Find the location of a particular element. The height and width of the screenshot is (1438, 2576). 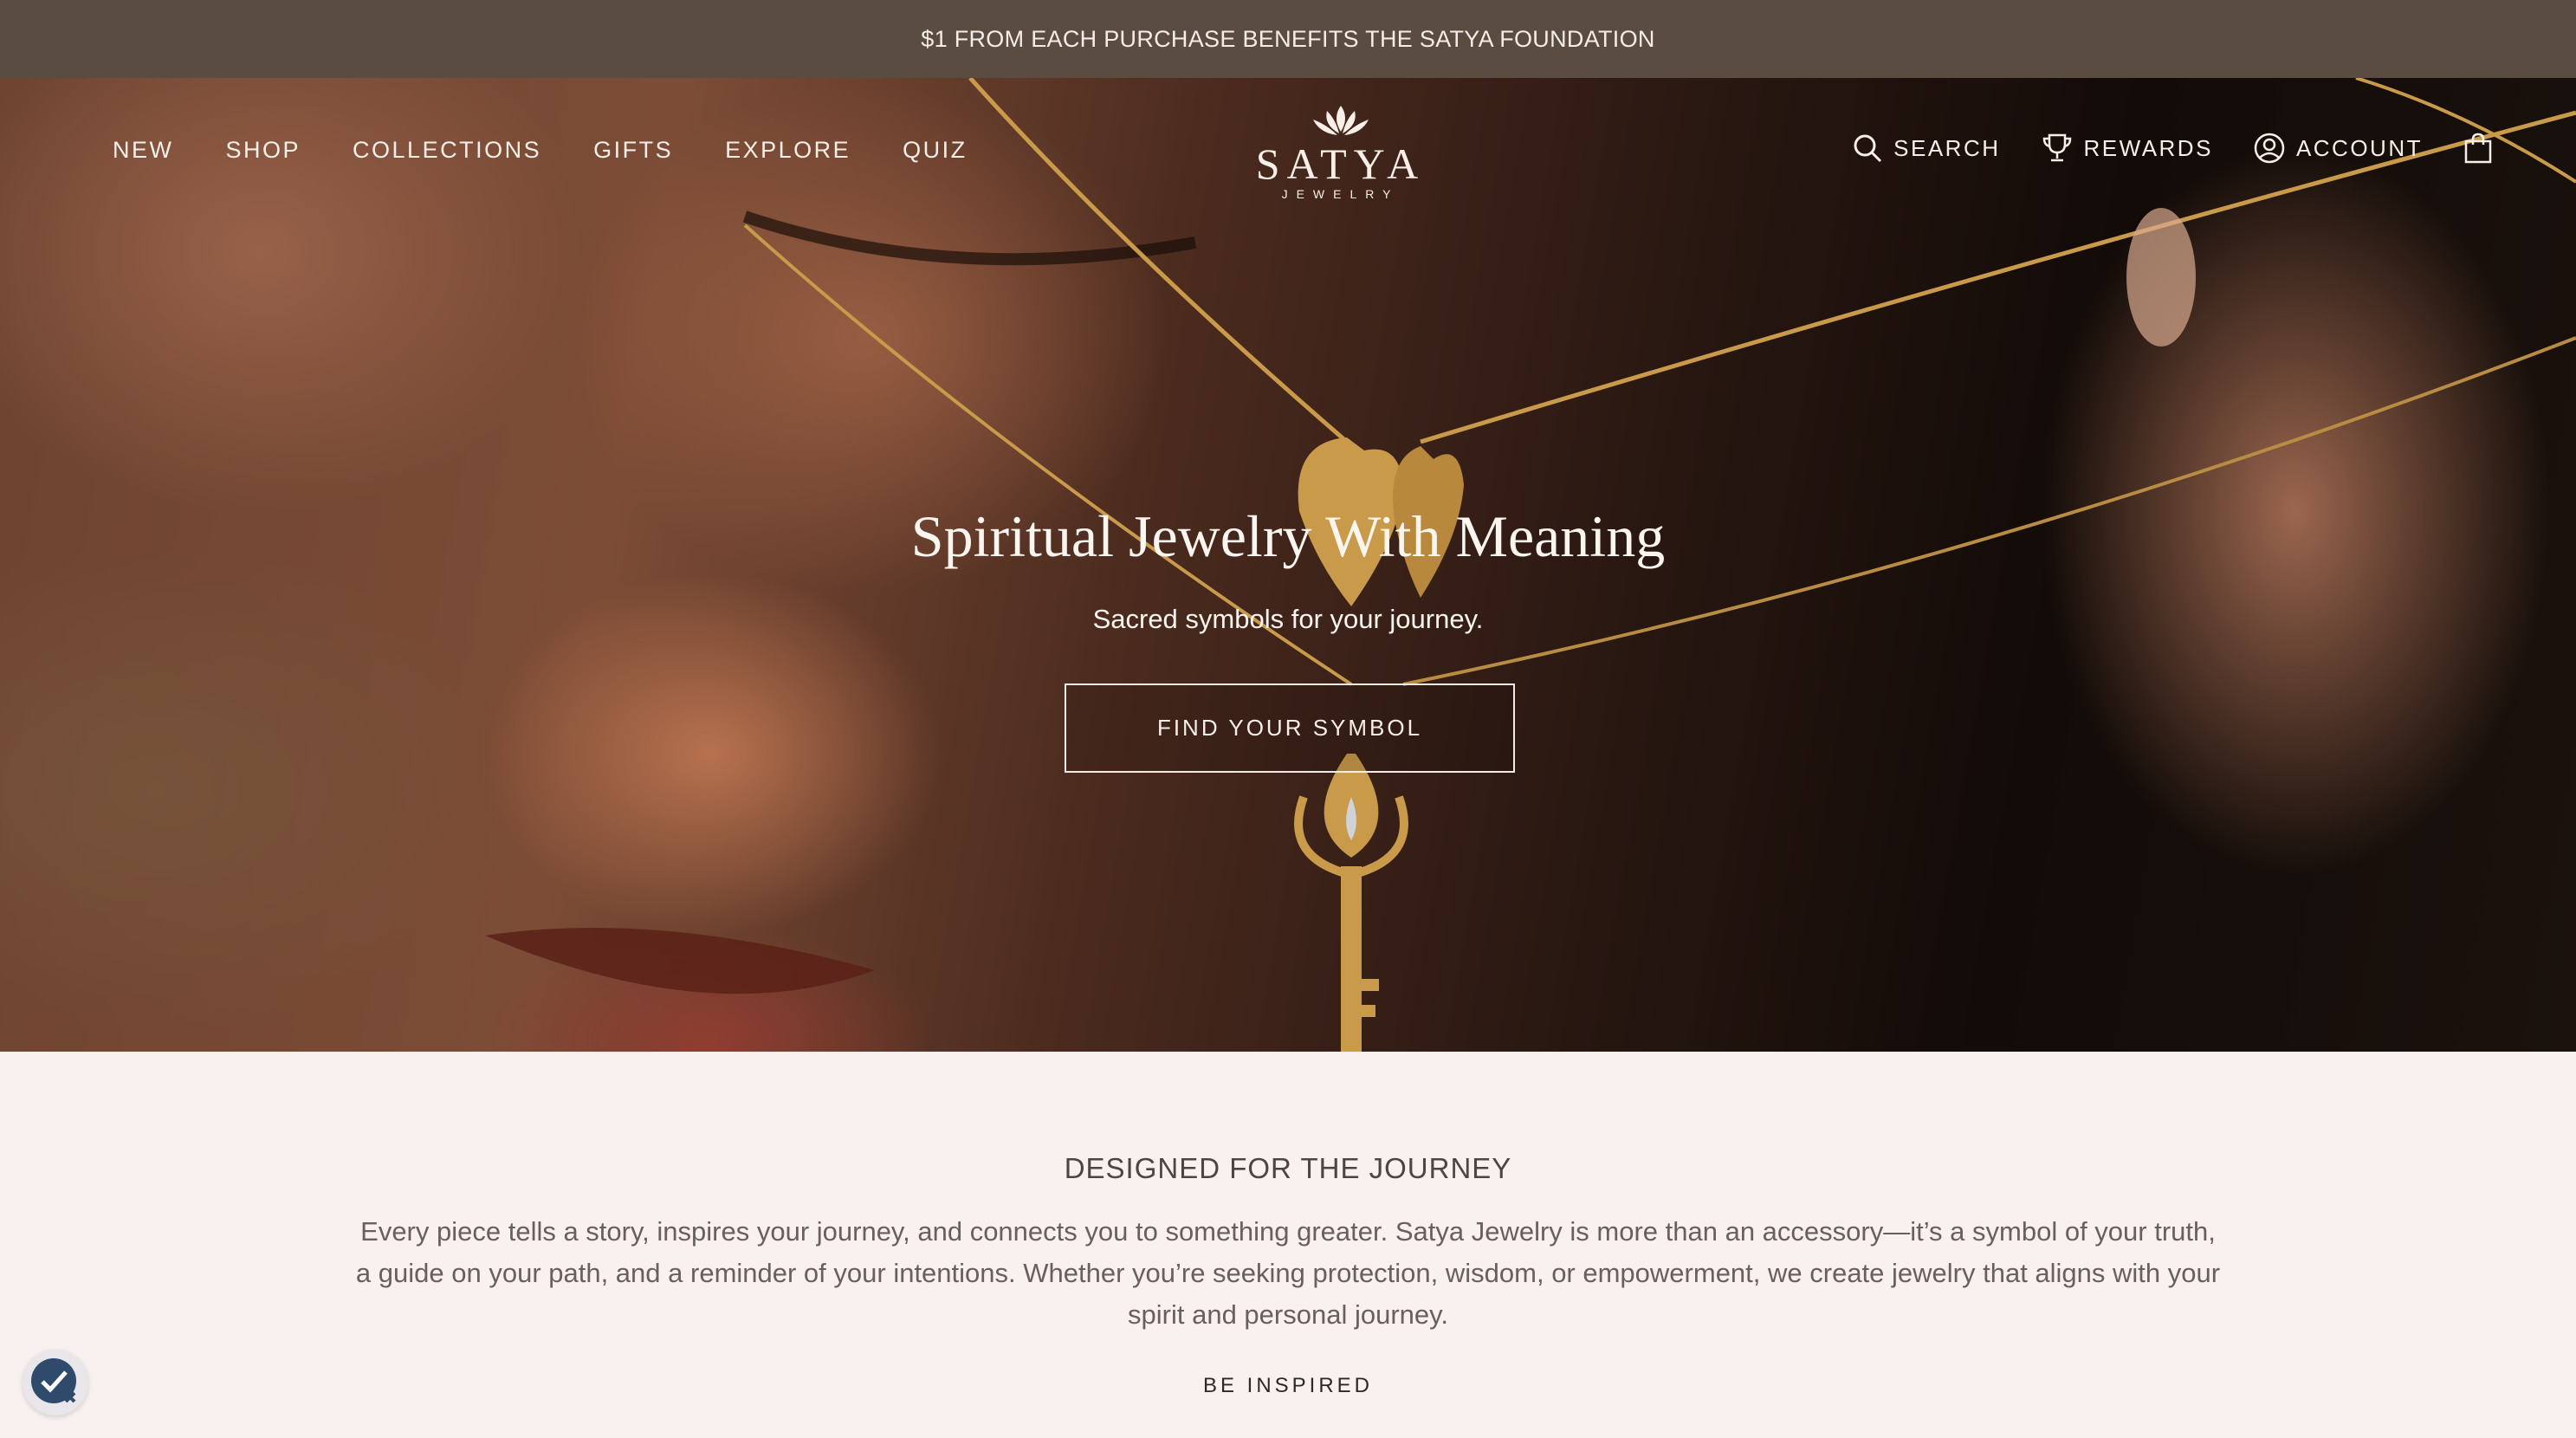

search-label: SEARCH is located at coordinates (1947, 147).